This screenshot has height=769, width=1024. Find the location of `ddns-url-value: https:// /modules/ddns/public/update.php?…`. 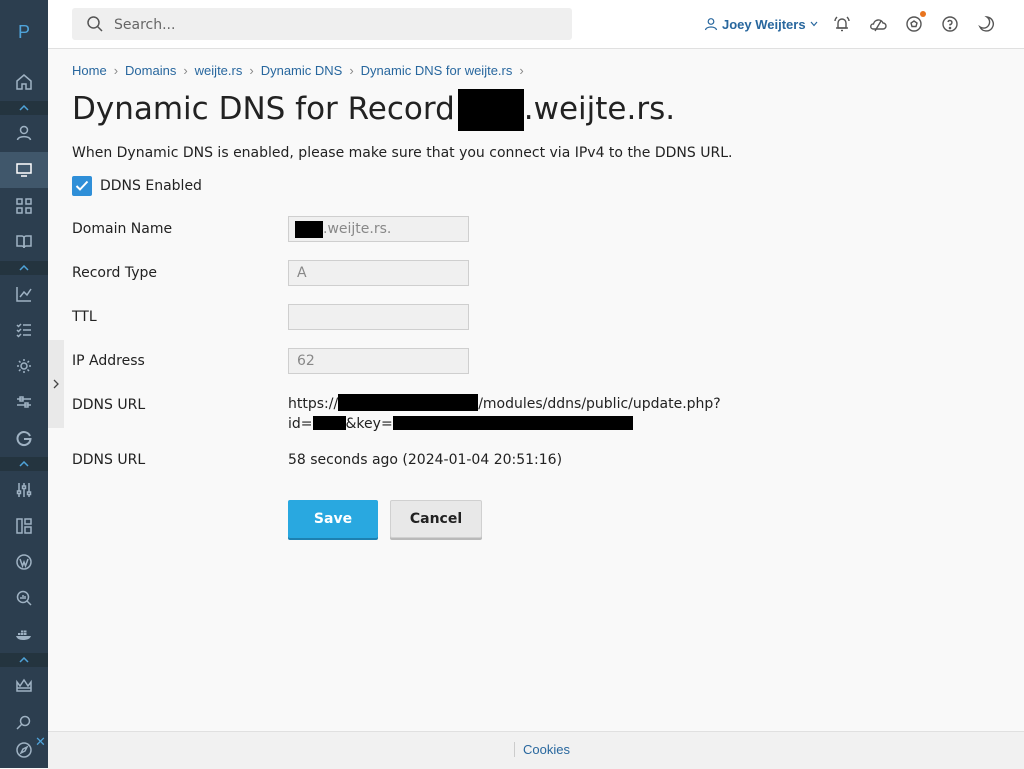

ddns-url-value: https:// /modules/ddns/public/update.php?… is located at coordinates (504, 414).